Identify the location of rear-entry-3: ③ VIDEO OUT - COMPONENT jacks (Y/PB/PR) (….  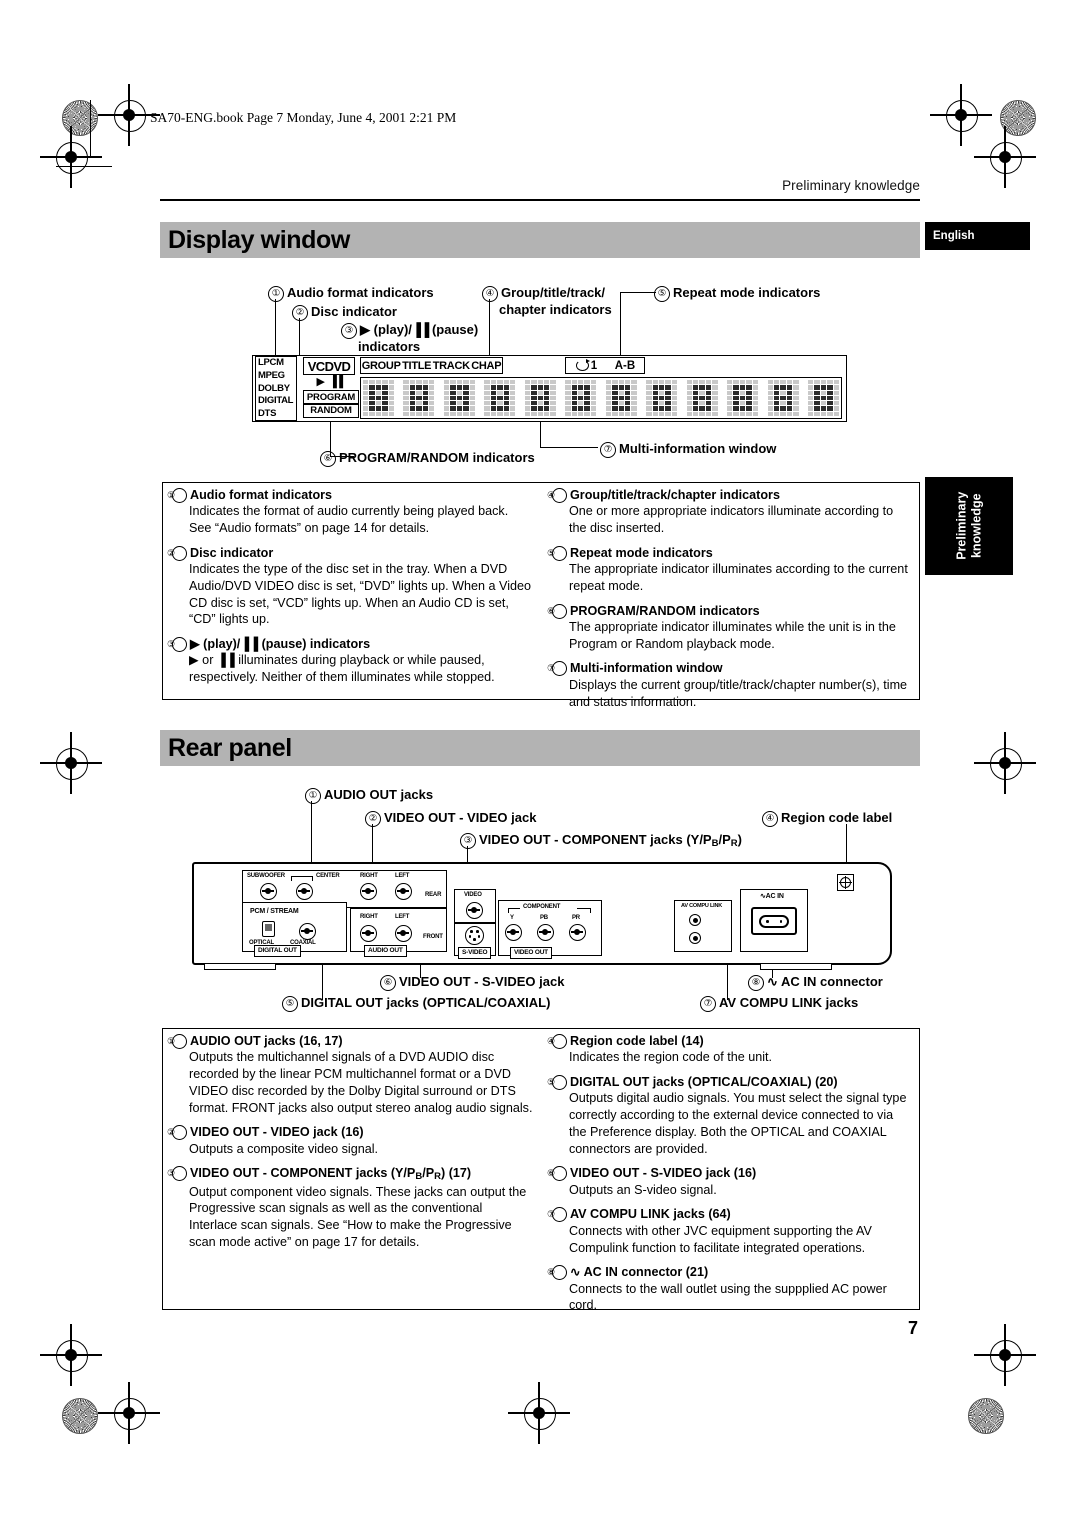
(350, 1207).